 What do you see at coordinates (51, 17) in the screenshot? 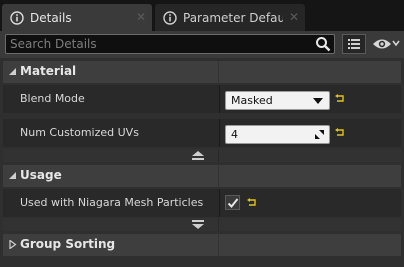
I see `tab-details-label: Details` at bounding box center [51, 17].